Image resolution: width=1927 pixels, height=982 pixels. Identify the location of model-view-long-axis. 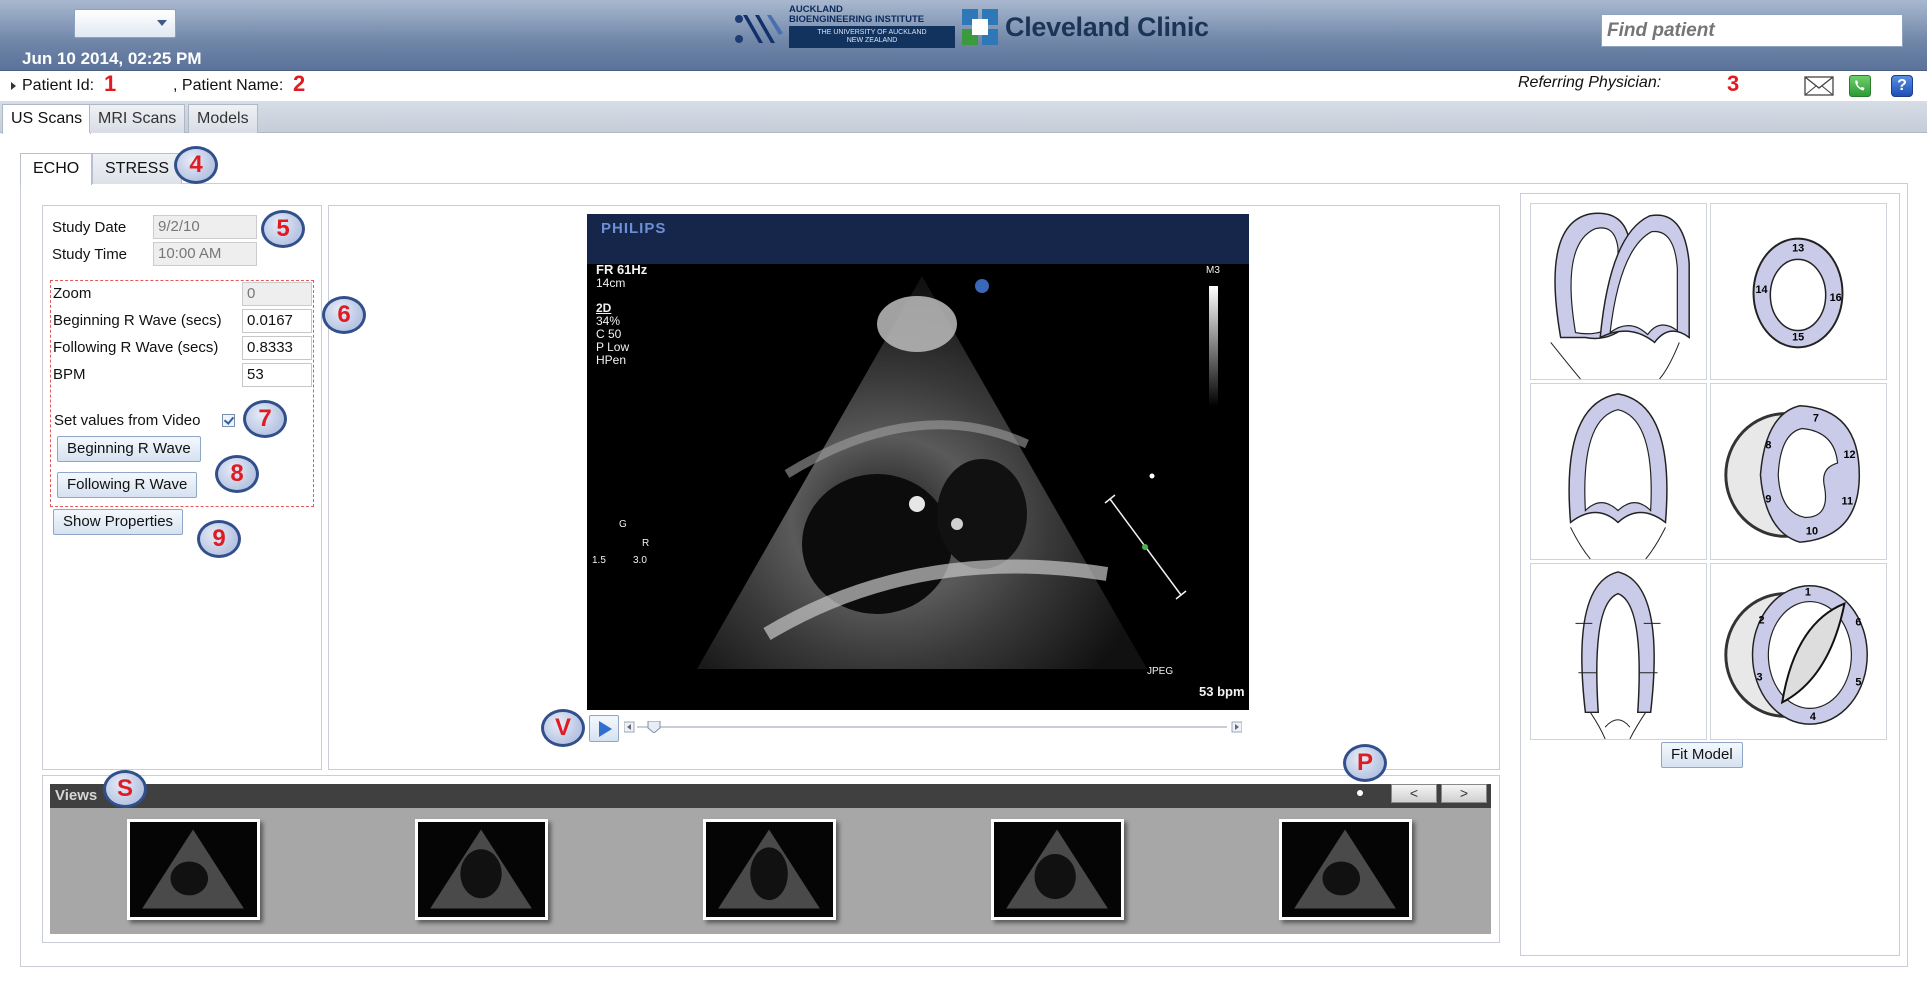
(1618, 291).